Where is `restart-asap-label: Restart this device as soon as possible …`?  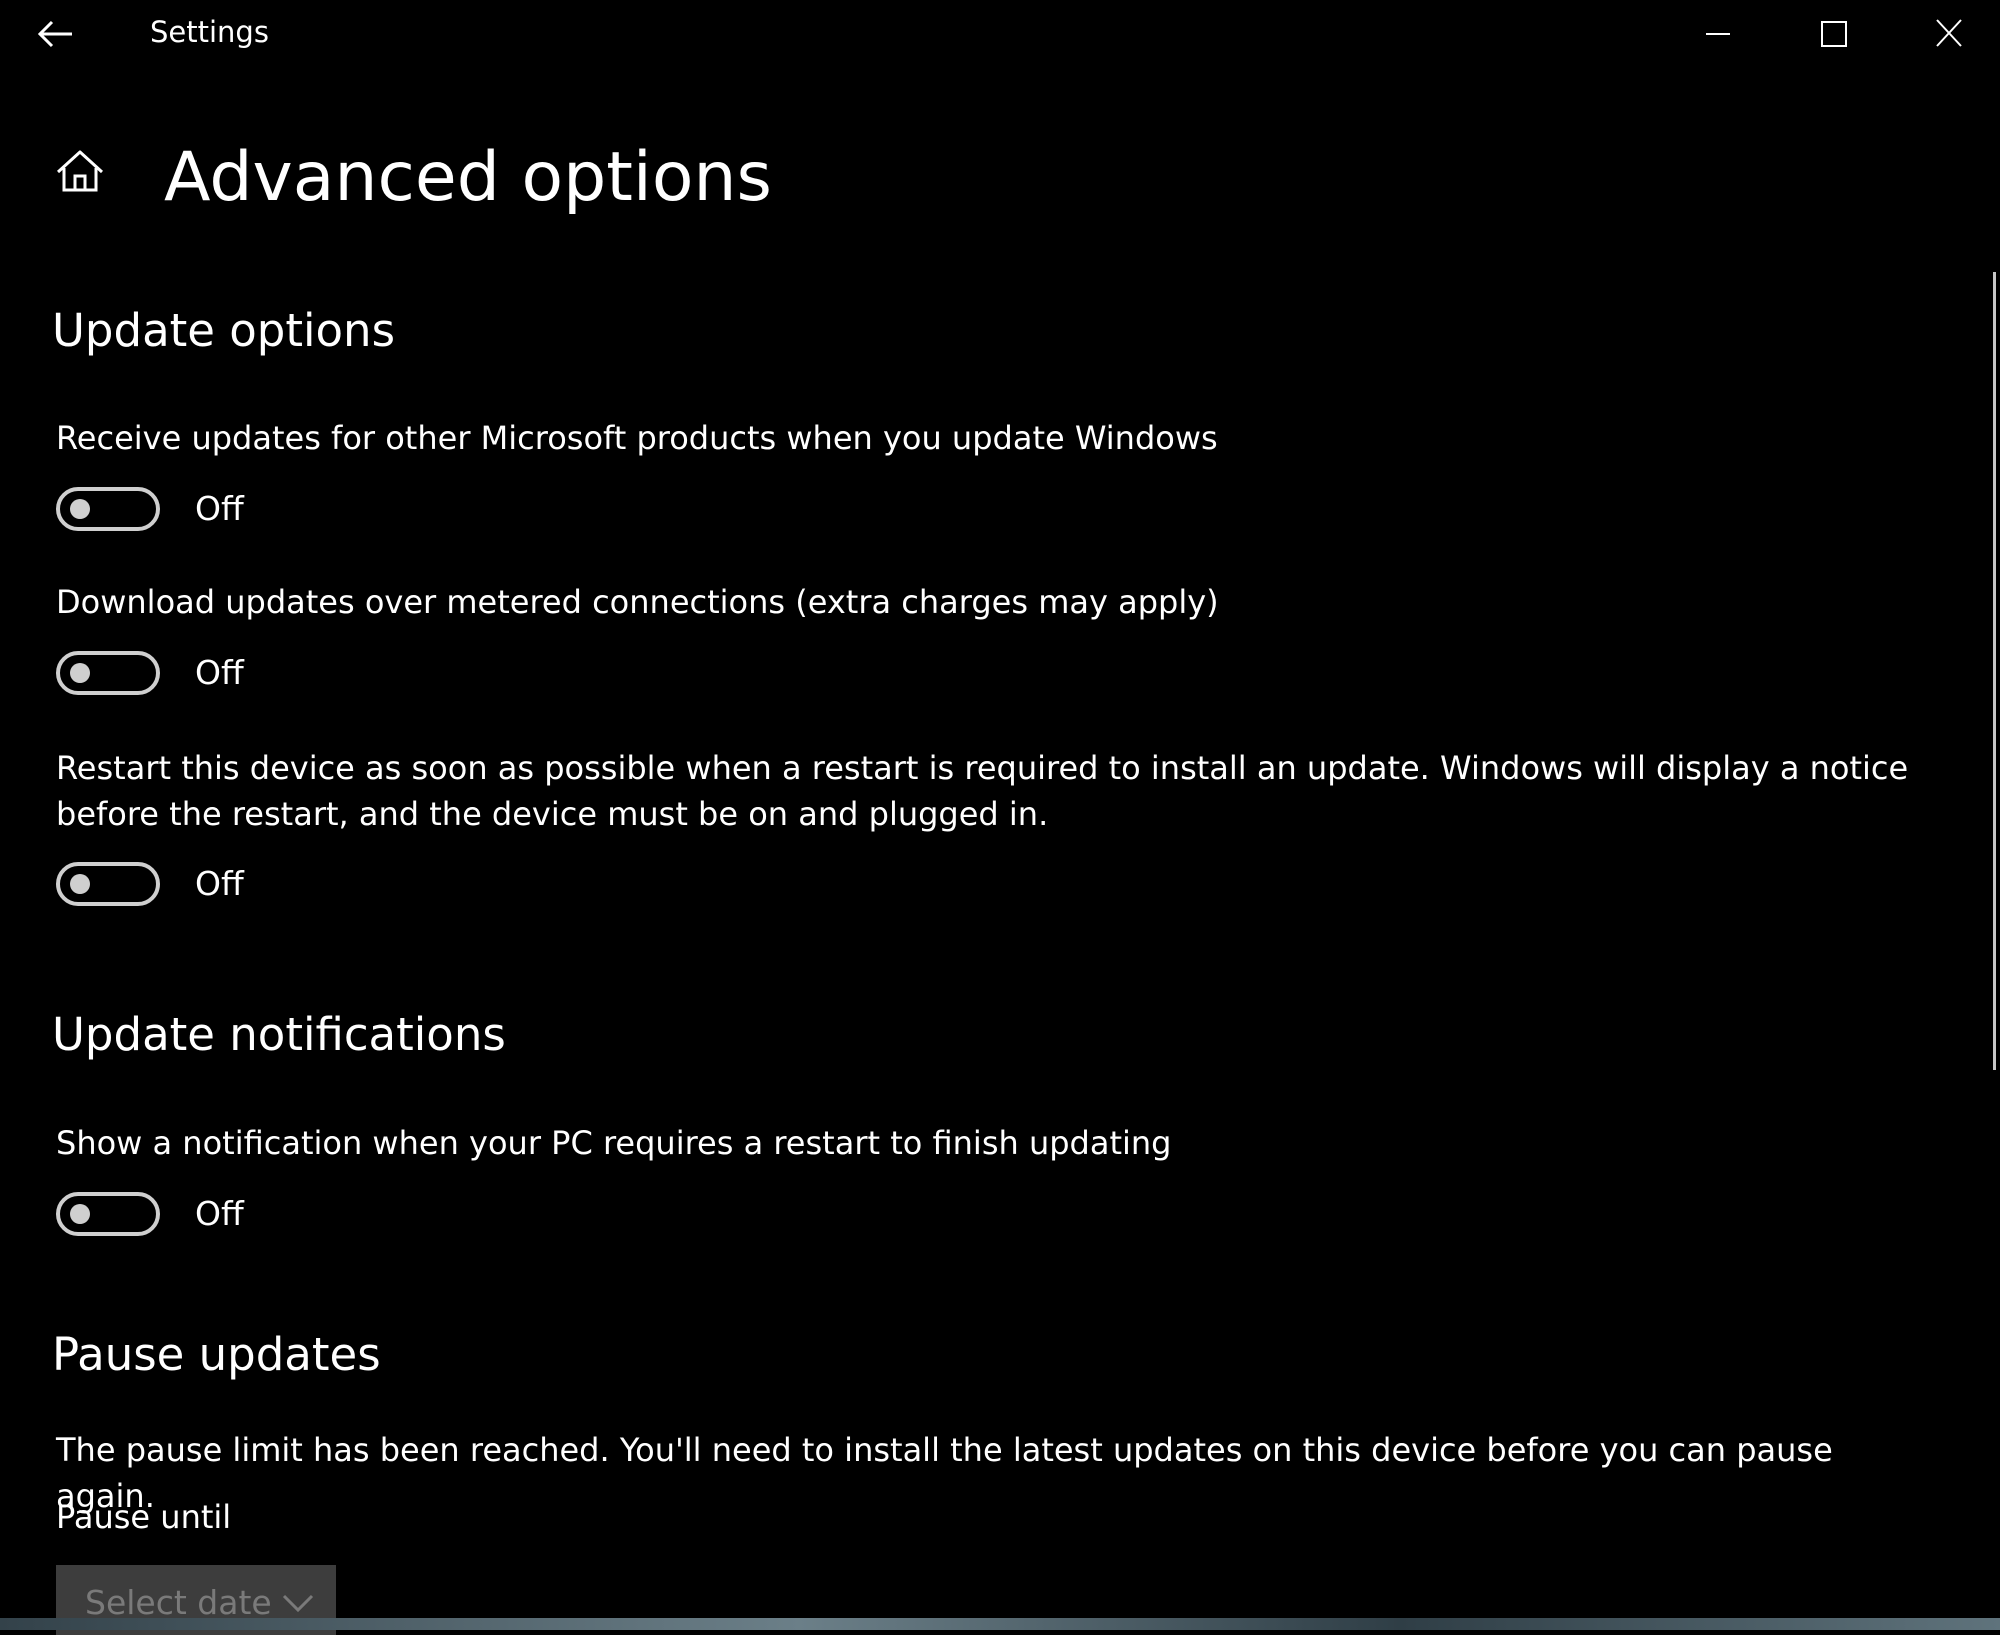
restart-asap-label: Restart this device as soon as possible … is located at coordinates (982, 791).